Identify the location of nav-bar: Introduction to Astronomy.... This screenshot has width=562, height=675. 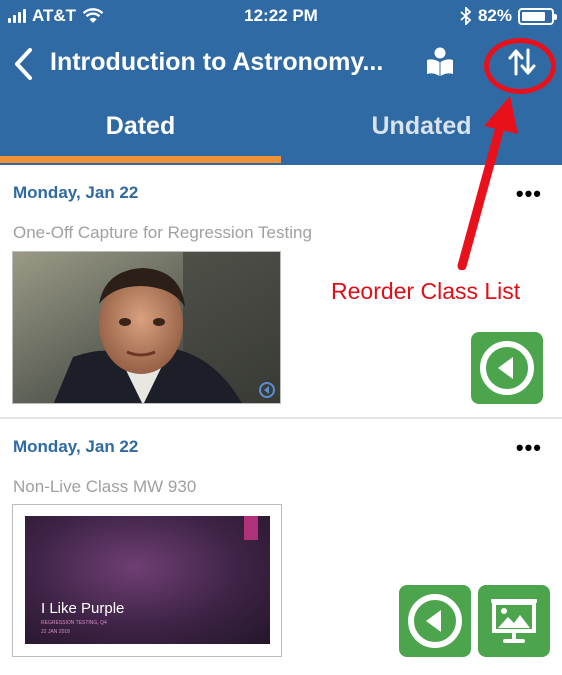
(281, 65).